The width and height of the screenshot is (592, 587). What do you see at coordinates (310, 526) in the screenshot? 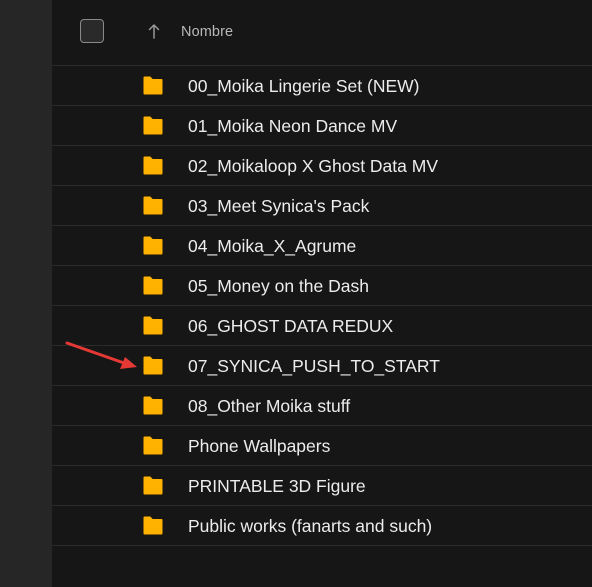
I see `folder-name: Public works (fanarts and such)` at bounding box center [310, 526].